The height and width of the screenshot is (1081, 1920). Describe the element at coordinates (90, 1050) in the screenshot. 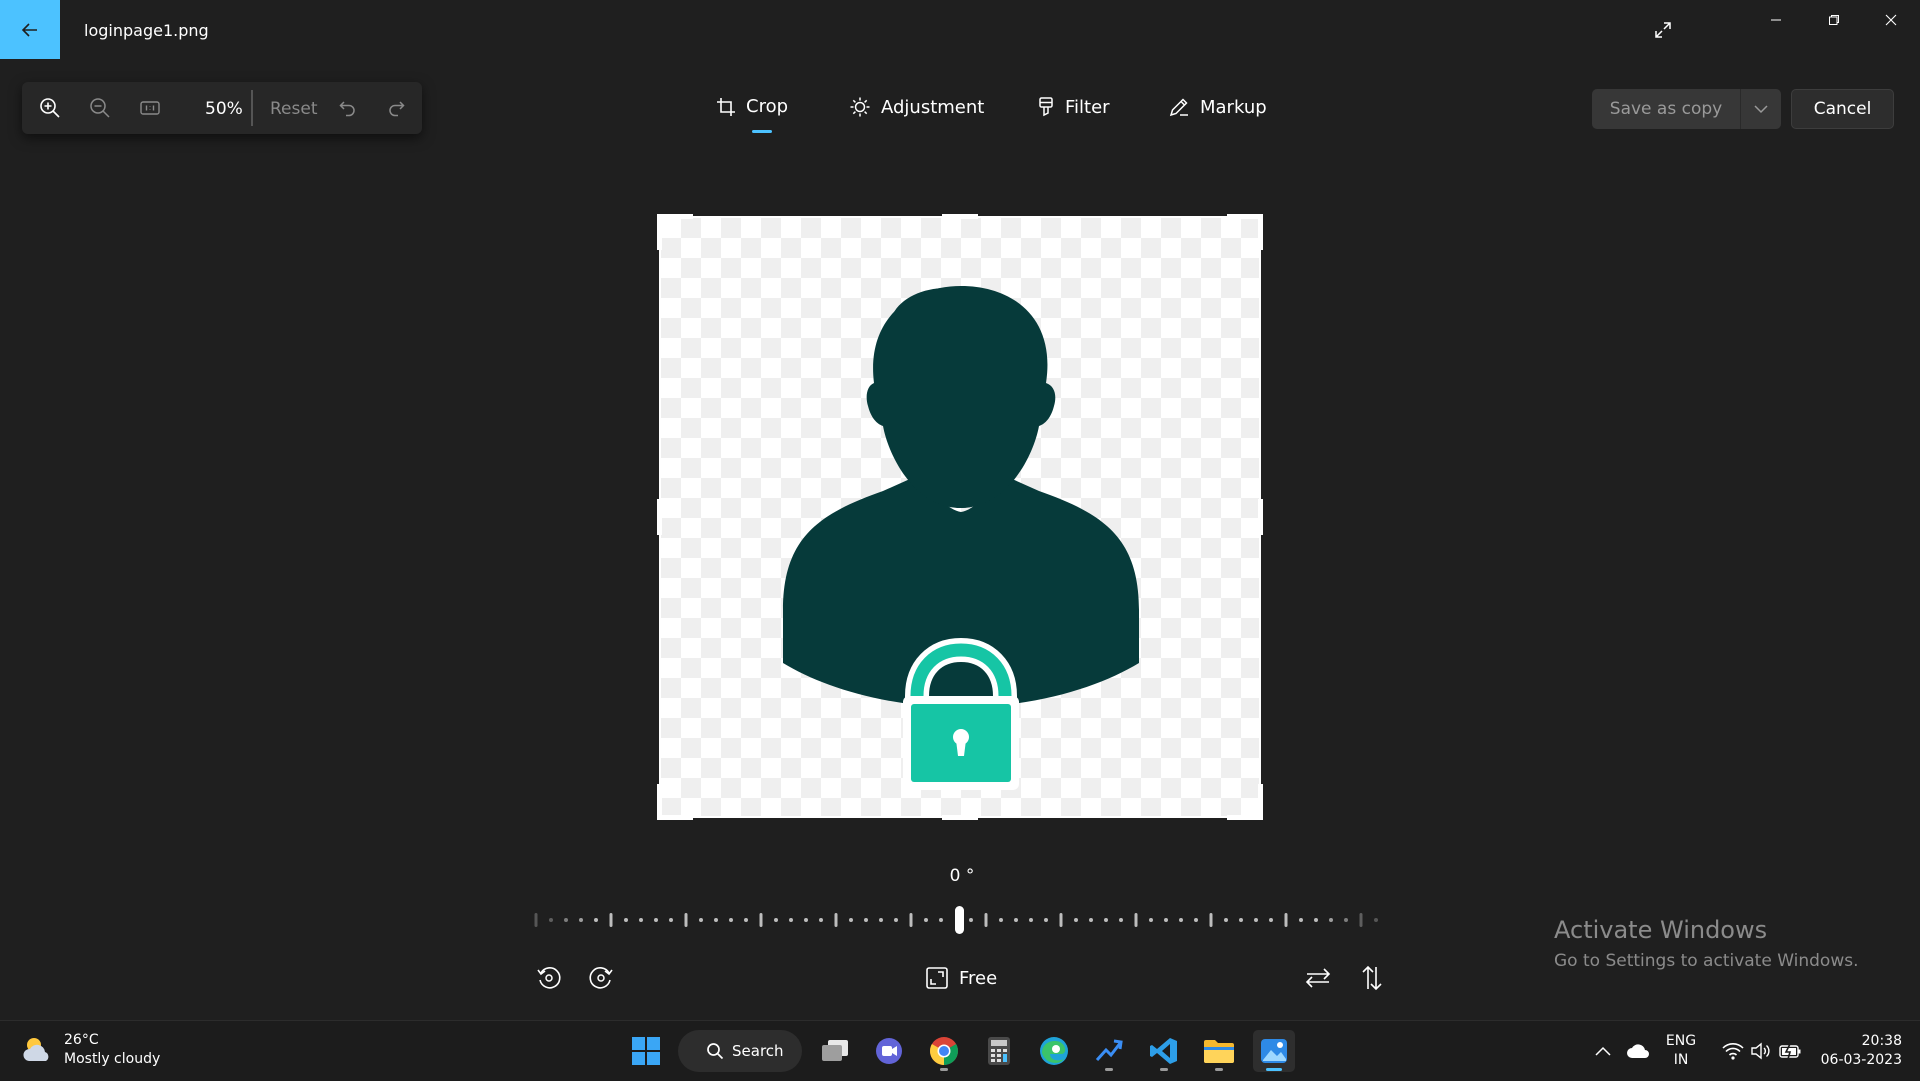

I see `weather-widget: 26°C Mostly cloudy` at that location.